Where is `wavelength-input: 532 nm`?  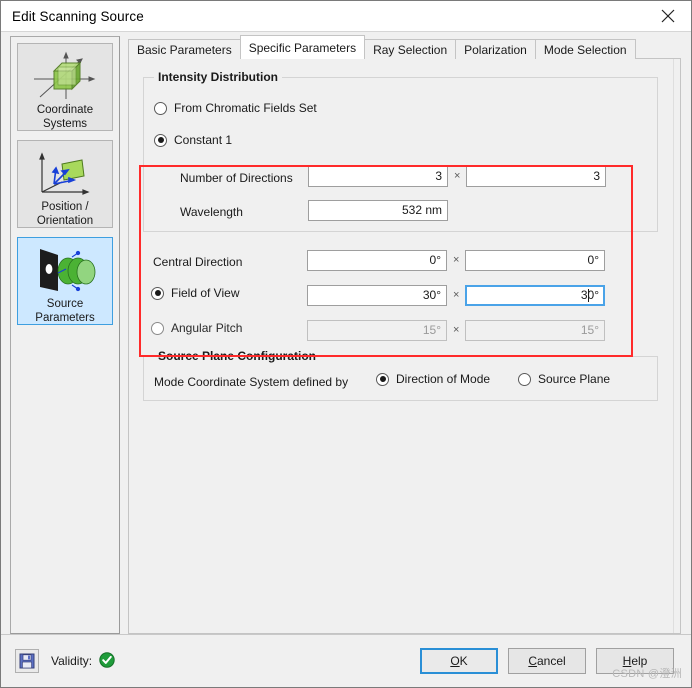
wavelength-input: 532 nm is located at coordinates (378, 210).